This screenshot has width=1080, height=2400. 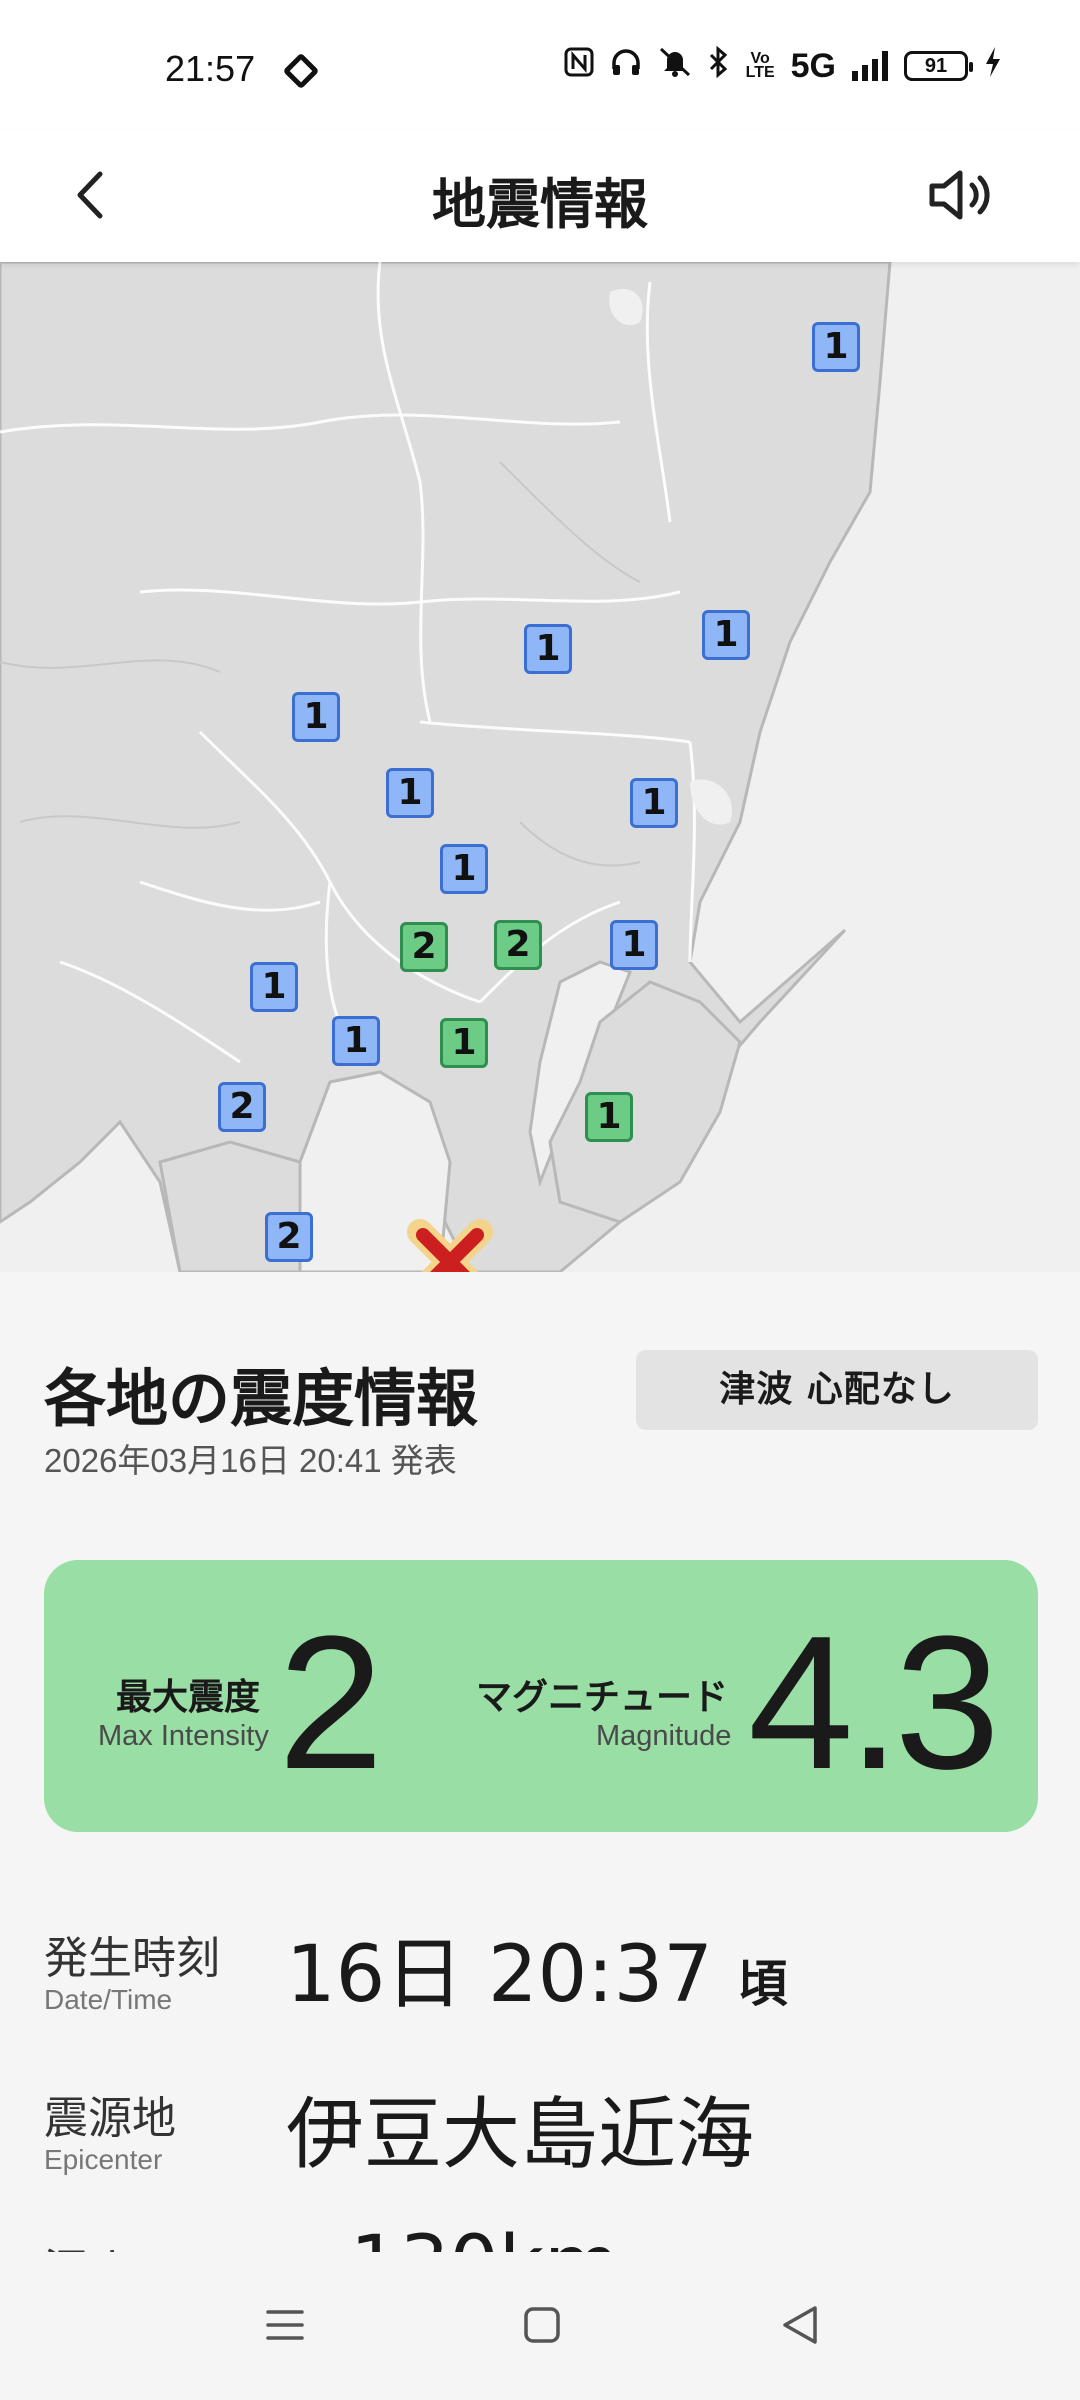 What do you see at coordinates (520, 2135) in the screenshot?
I see `epicenter-value: 伊豆大島近海` at bounding box center [520, 2135].